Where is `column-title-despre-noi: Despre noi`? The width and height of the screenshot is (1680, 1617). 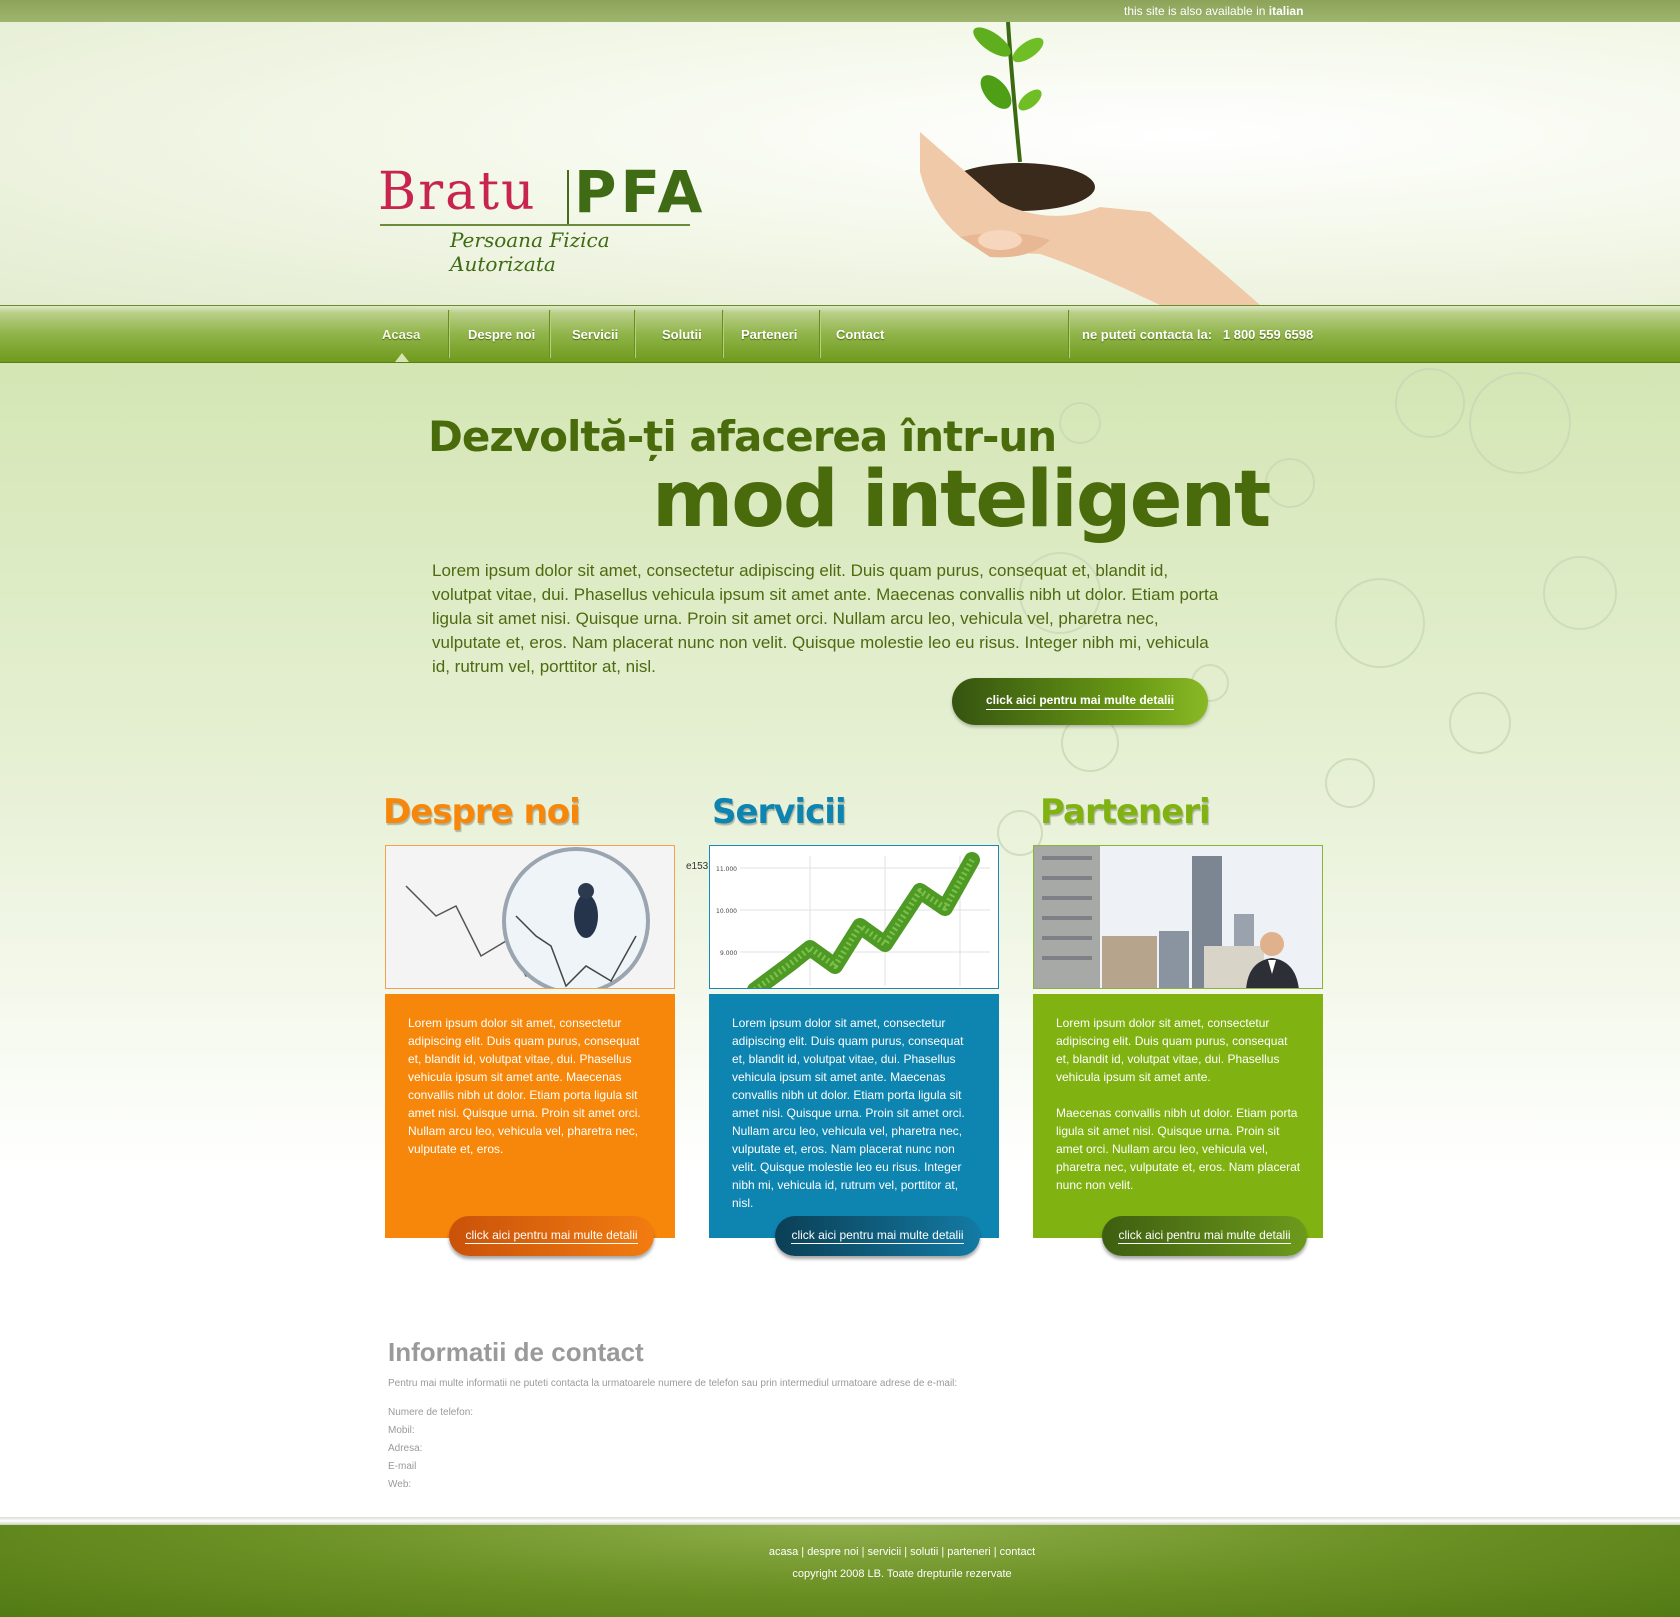
column-title-despre-noi: Despre noi is located at coordinates (482, 812).